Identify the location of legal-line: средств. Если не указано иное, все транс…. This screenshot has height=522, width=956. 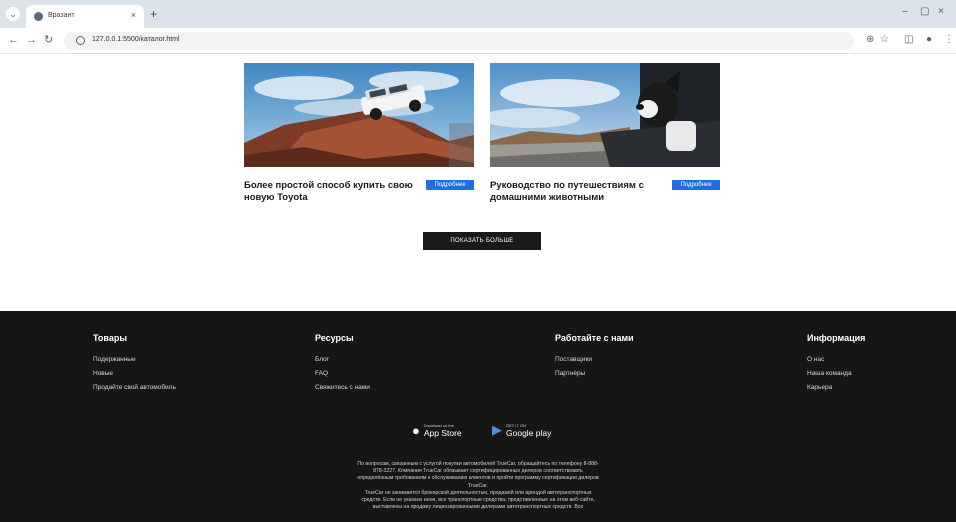
(478, 500).